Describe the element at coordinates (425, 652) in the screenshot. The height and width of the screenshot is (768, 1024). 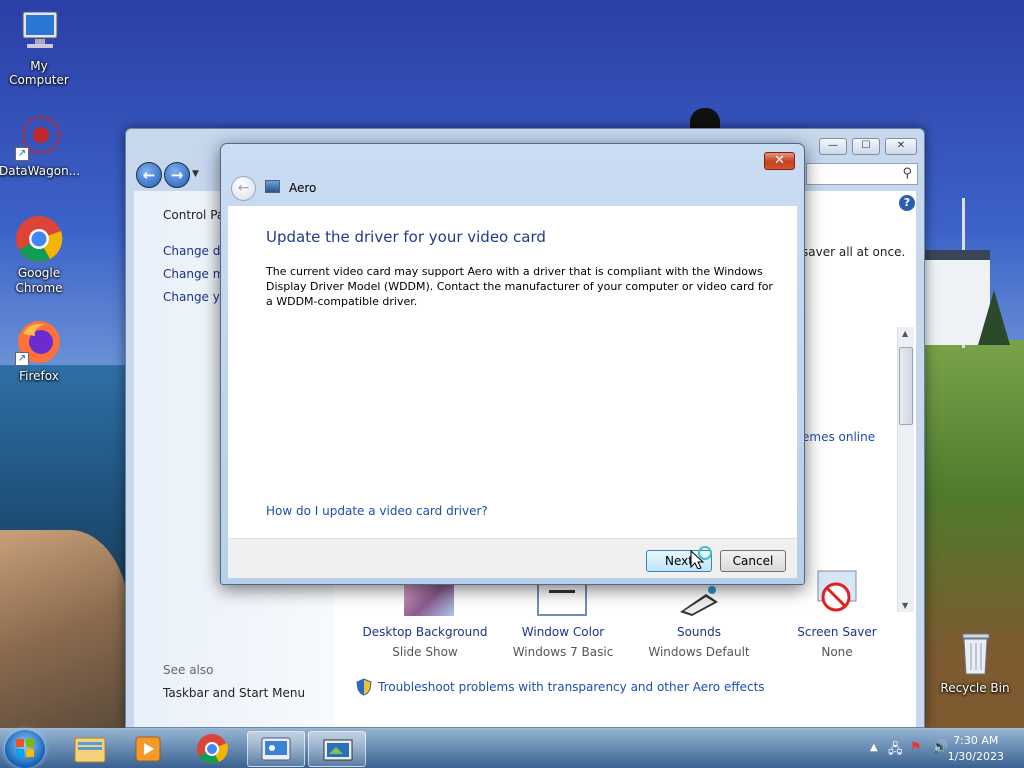
I see `desktop-background-value: Slide Show` at that location.